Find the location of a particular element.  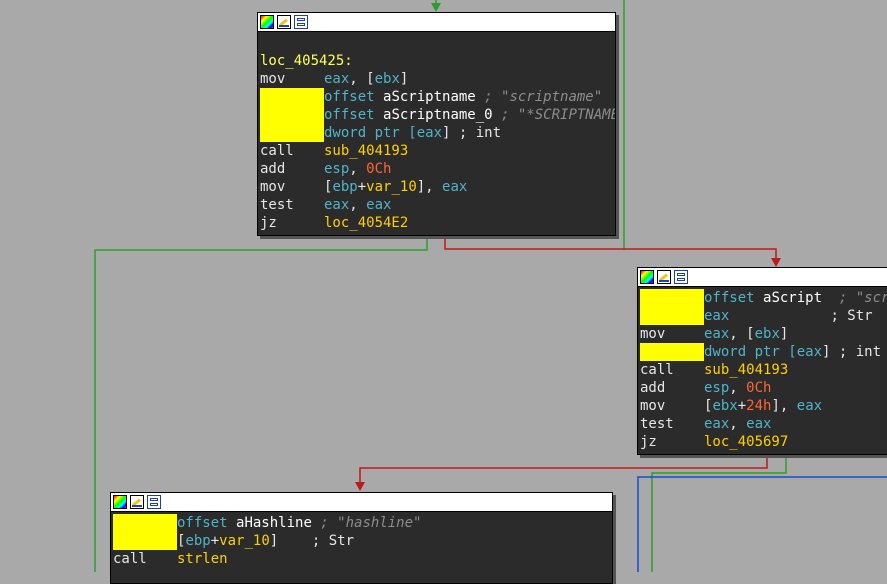

arrowhead-node3 is located at coordinates (360, 486).